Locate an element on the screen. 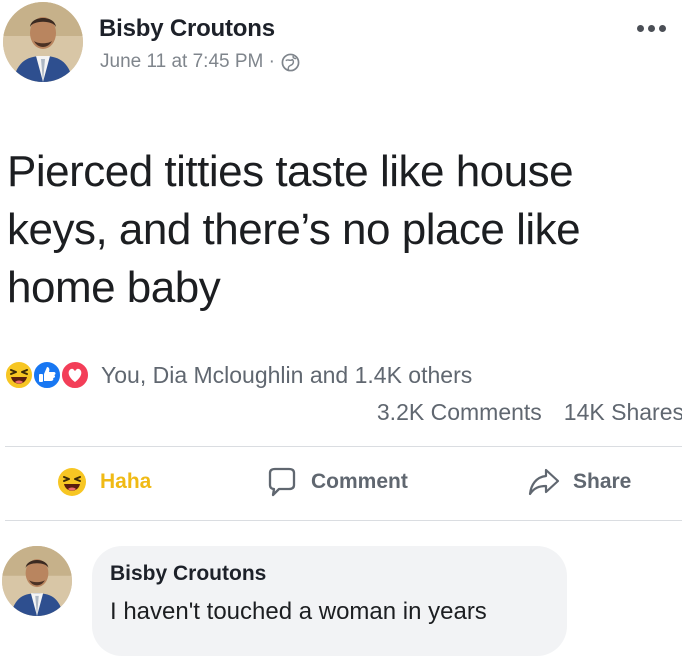 The width and height of the screenshot is (682, 656). comment-author-name: Bisby Croutons is located at coordinates (188, 574).